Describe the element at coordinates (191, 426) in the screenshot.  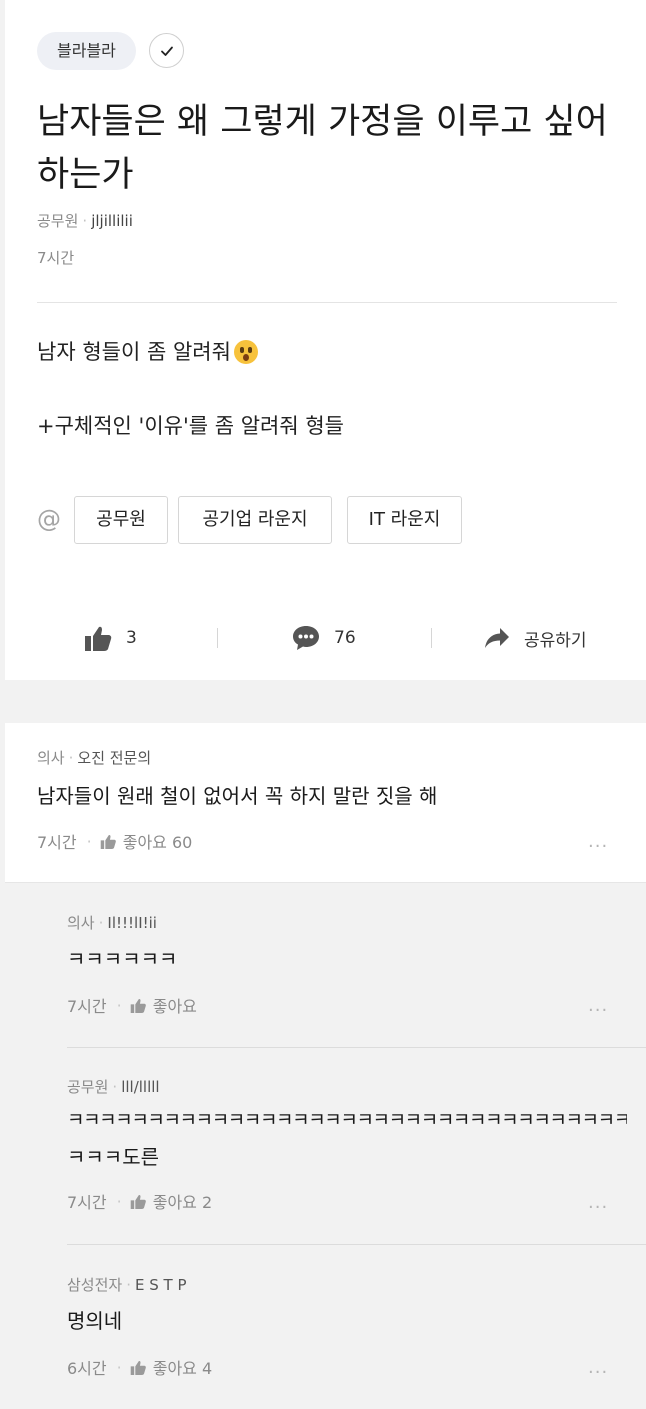
I see `post-body-line2: +구체적인 '이유'를 좀 알려줘 형들` at that location.